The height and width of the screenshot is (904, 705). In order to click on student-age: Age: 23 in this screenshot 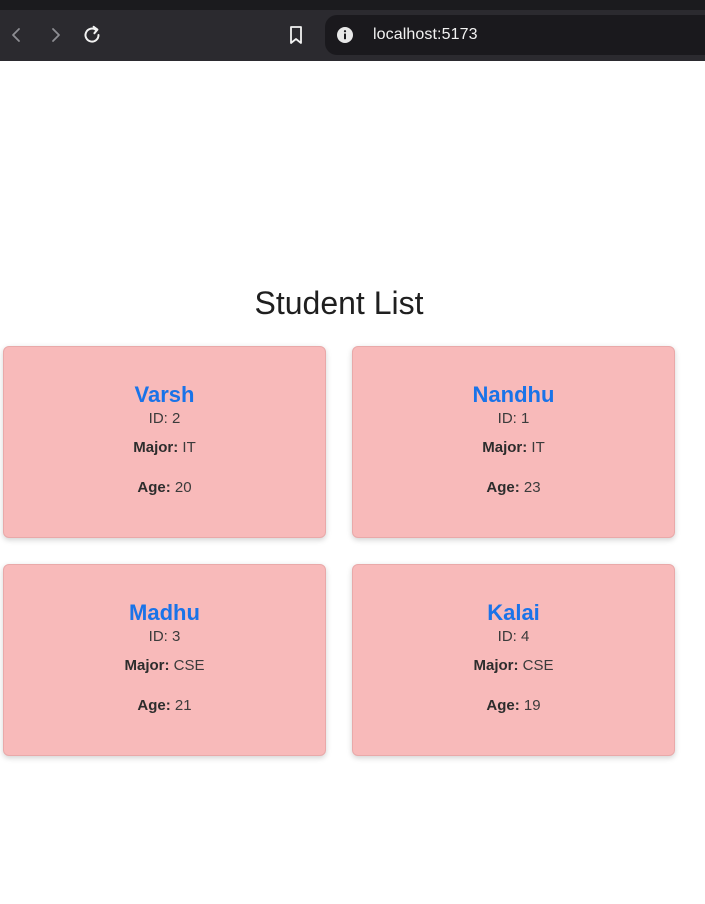, I will do `click(513, 488)`.